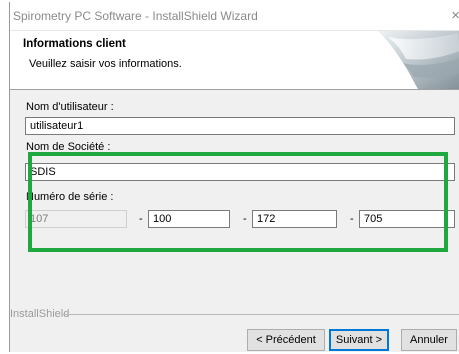 This screenshot has width=459, height=354. Describe the element at coordinates (455, 15) in the screenshot. I see `close-icon: ×` at that location.